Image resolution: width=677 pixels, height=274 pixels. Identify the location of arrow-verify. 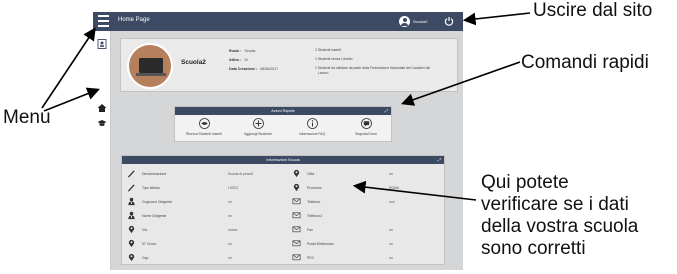
(414, 190).